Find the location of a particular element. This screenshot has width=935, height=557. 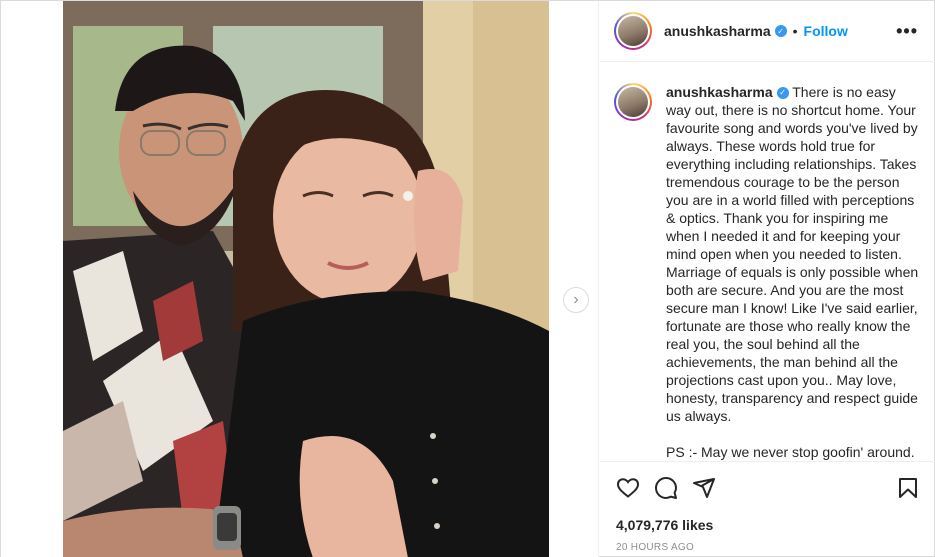

caption-avatar-image is located at coordinates (633, 102).